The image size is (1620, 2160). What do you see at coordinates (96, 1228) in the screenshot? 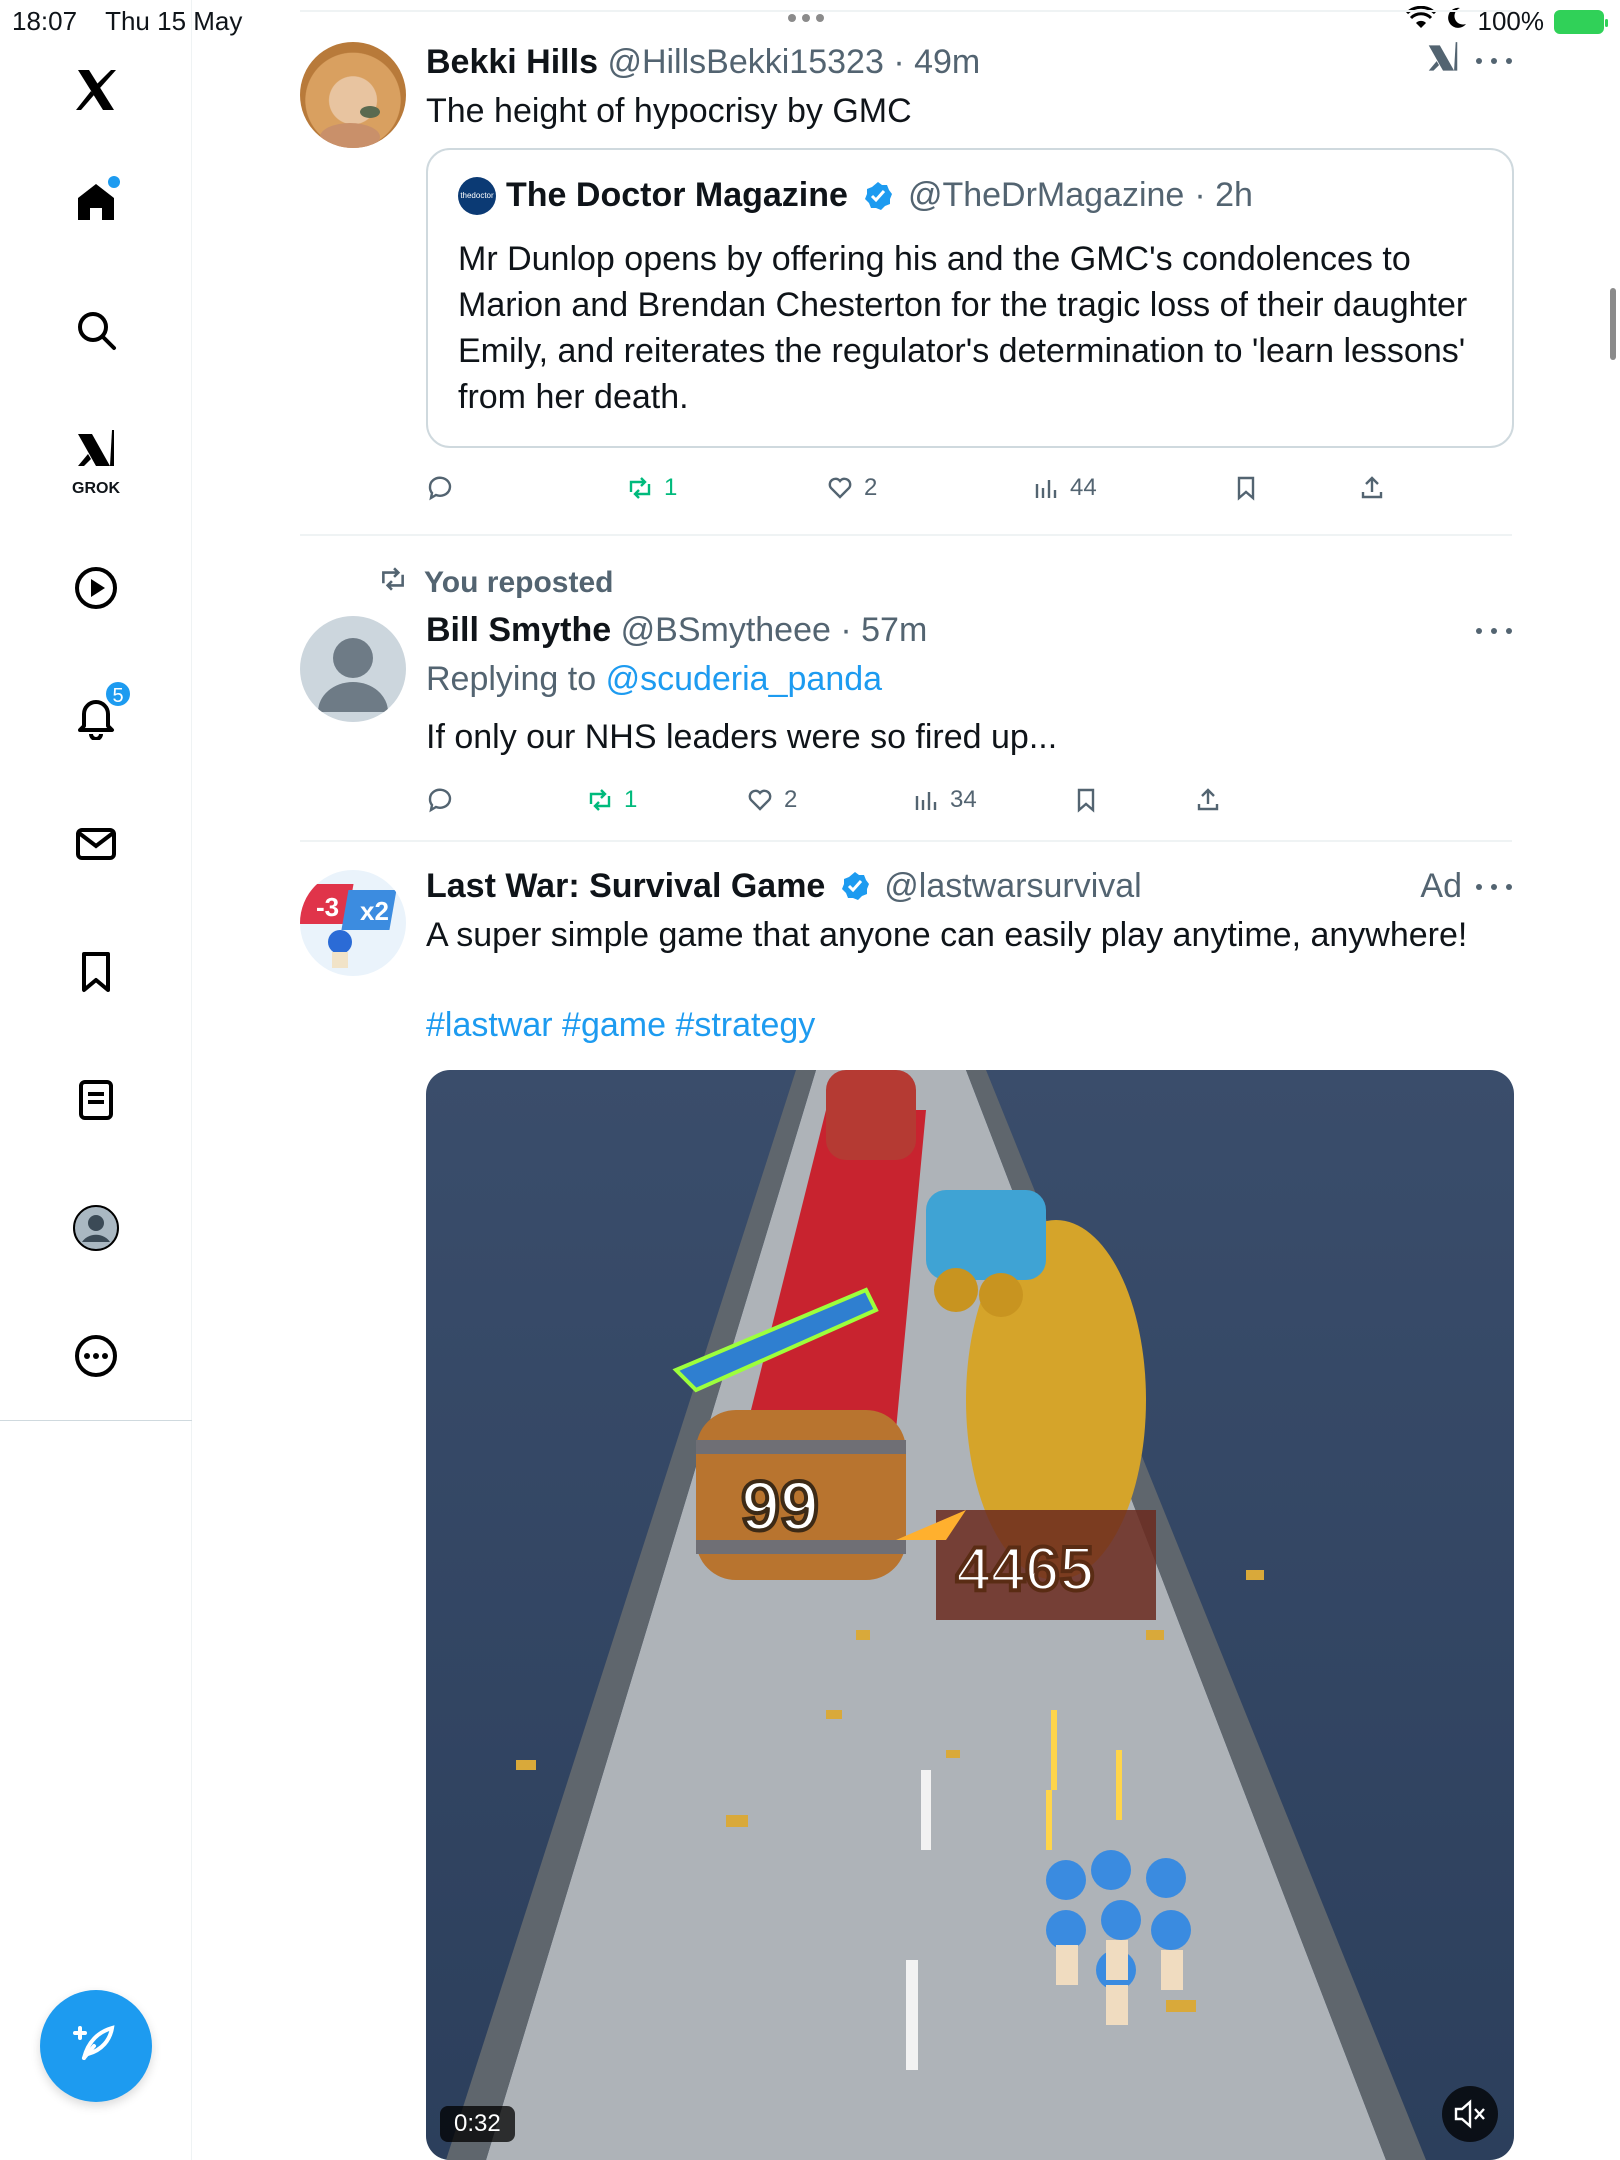
I see `profile-icon` at bounding box center [96, 1228].